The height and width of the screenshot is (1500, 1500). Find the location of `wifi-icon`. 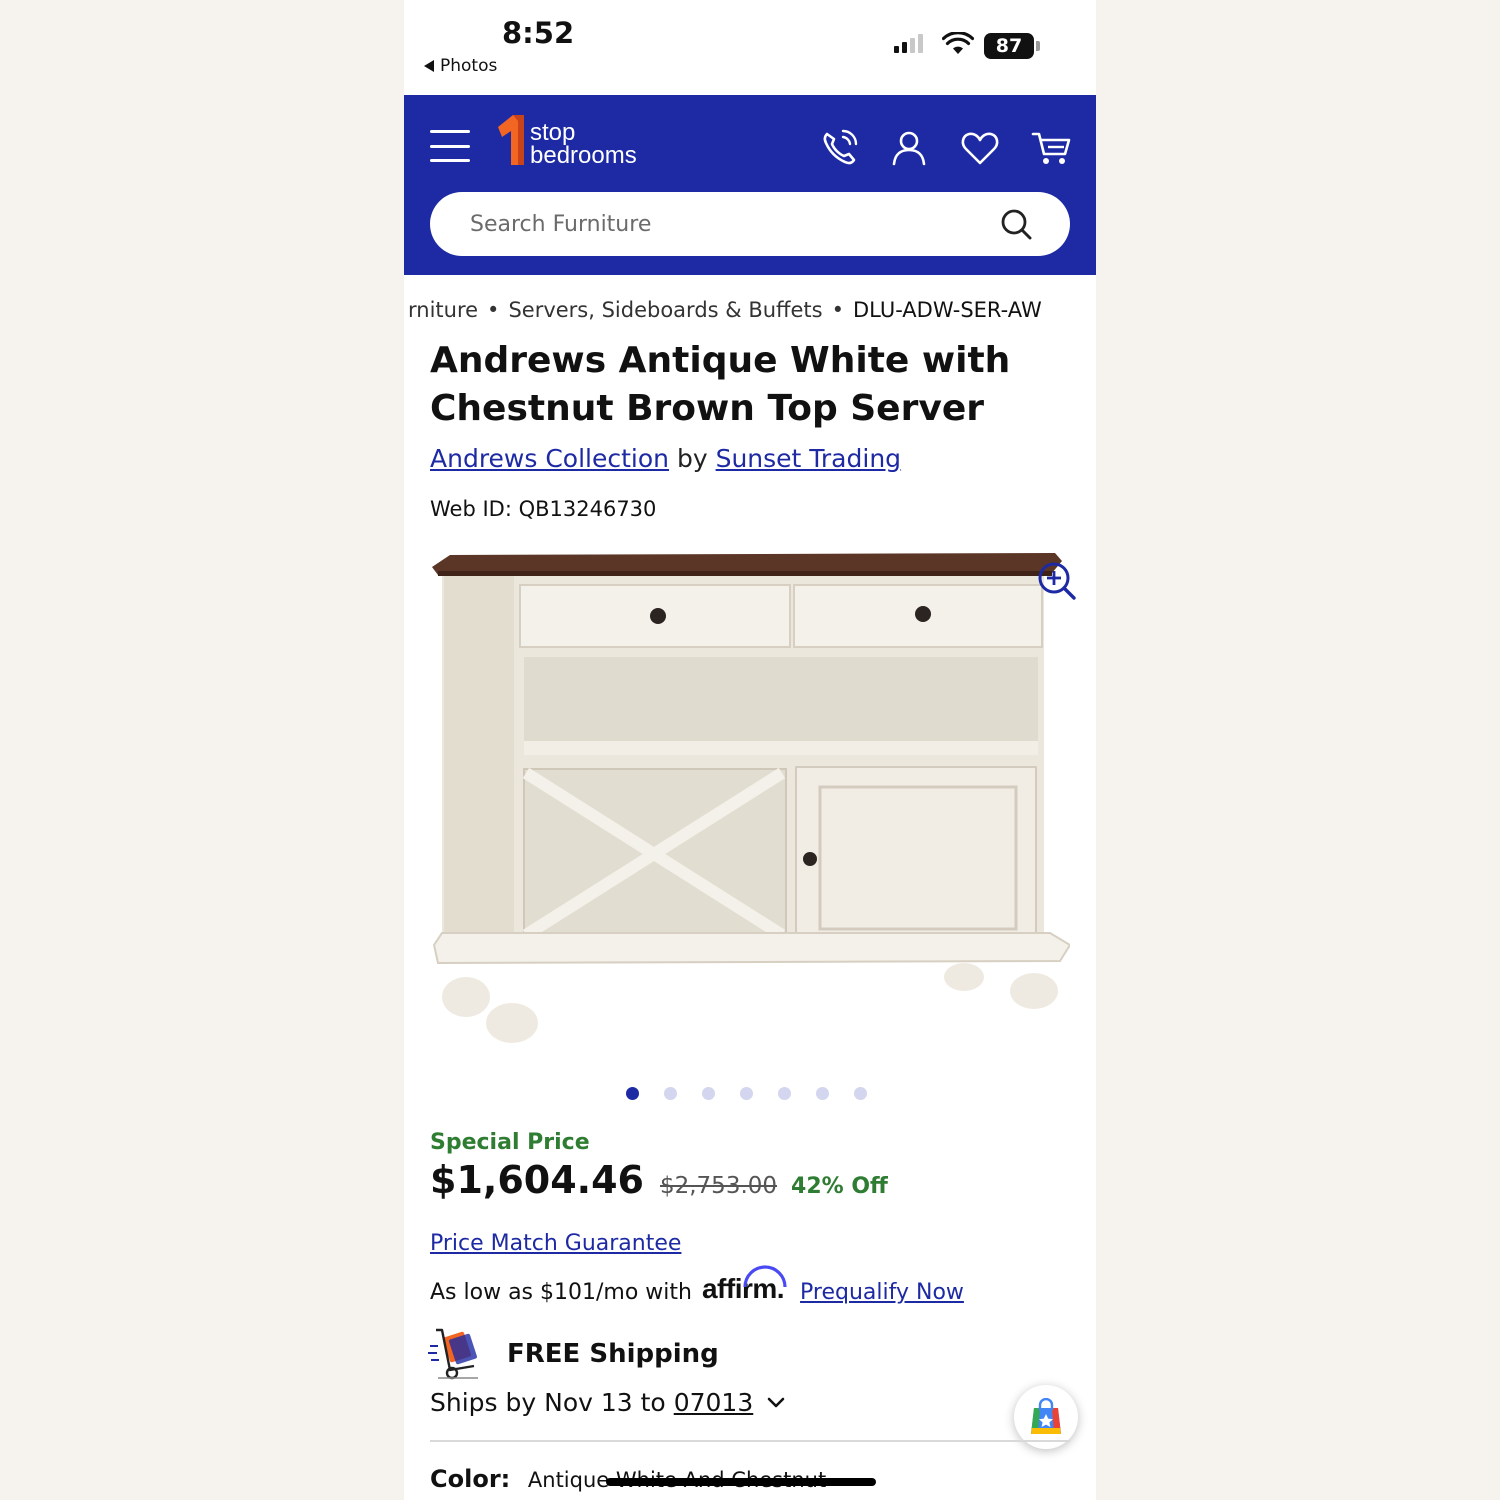

wifi-icon is located at coordinates (958, 43).